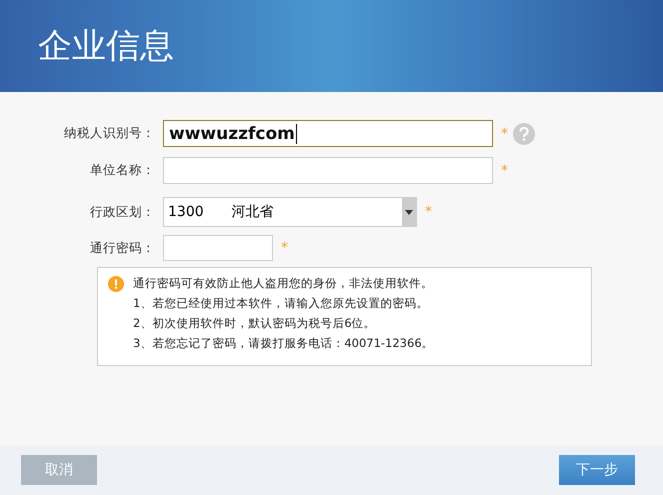 The height and width of the screenshot is (495, 663). Describe the element at coordinates (281, 303) in the screenshot. I see `notice-line: 1、若您已经使用过本软件，请输入您原先设置的密码。` at that location.